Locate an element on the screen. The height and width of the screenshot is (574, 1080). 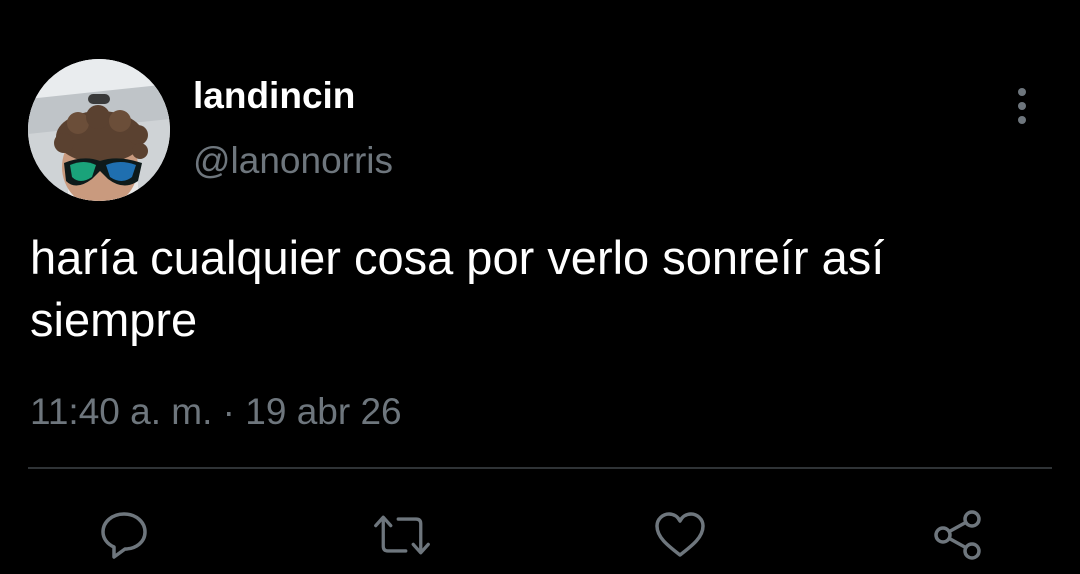
avatar is located at coordinates (99, 130).